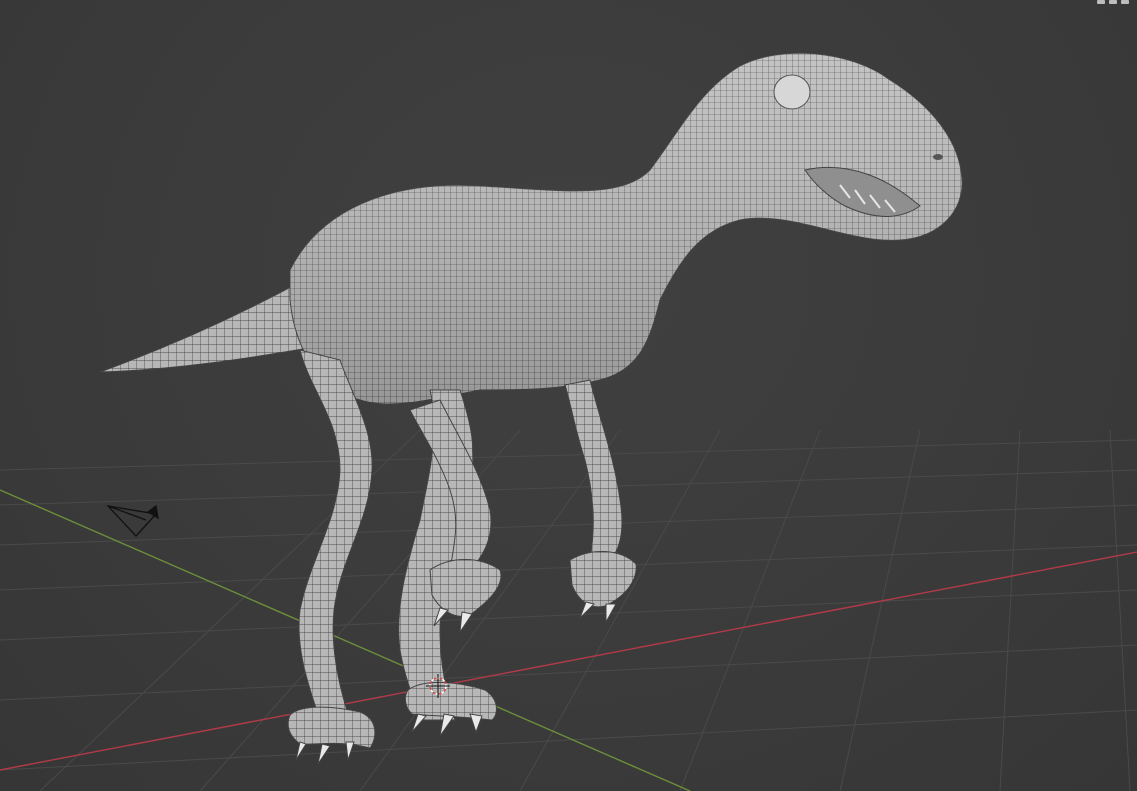 The image size is (1137, 791). What do you see at coordinates (792, 92) in the screenshot?
I see `eye` at bounding box center [792, 92].